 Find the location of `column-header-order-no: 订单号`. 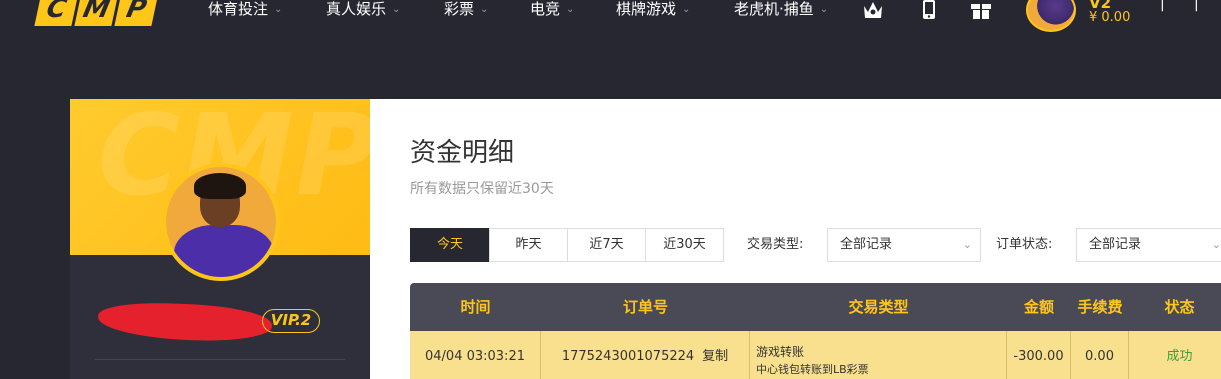

column-header-order-no: 订单号 is located at coordinates (645, 307).